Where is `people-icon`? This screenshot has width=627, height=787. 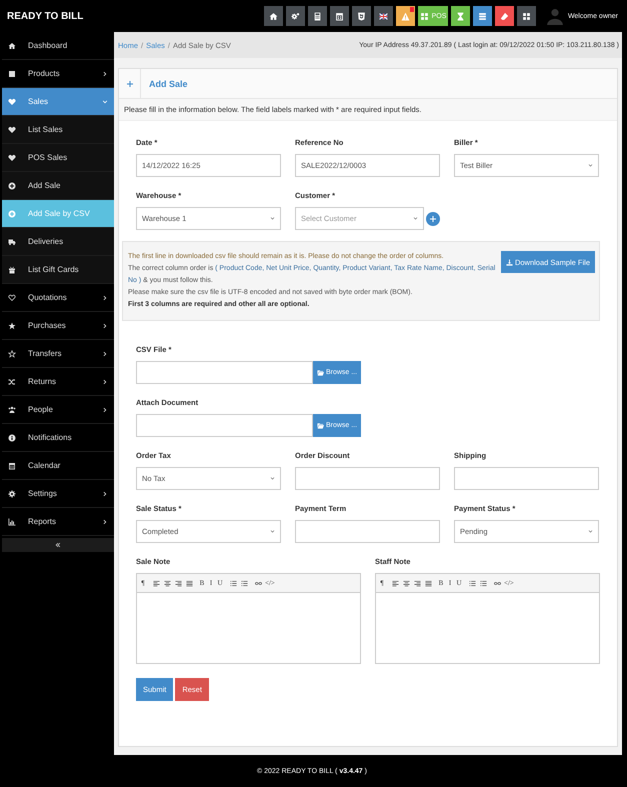
people-icon is located at coordinates (12, 410).